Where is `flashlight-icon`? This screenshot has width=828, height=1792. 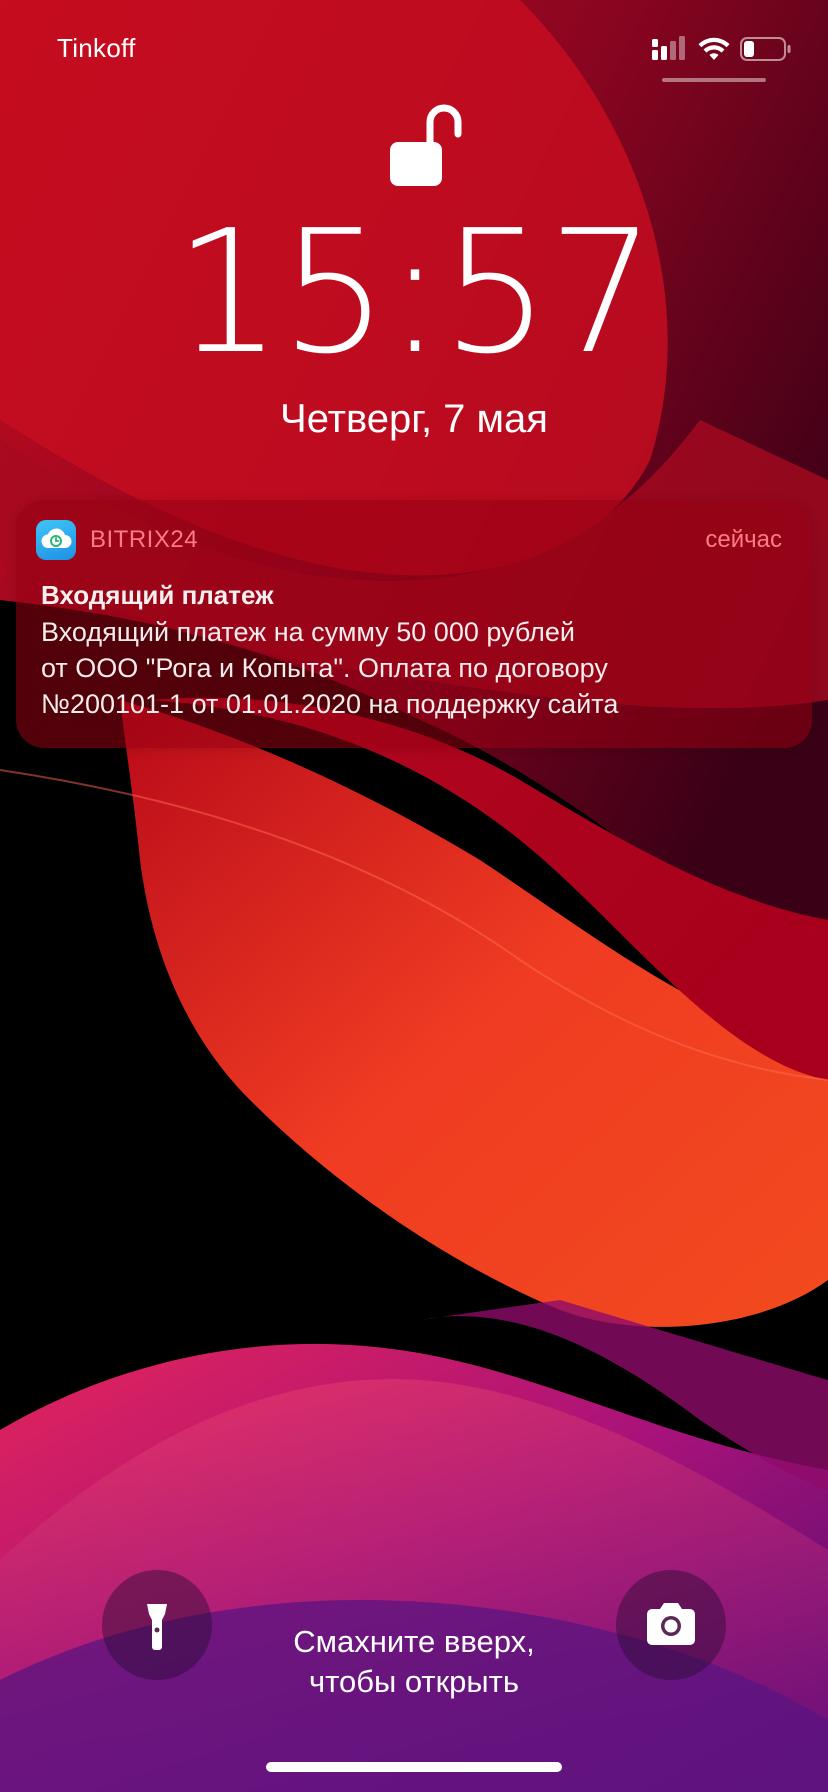 flashlight-icon is located at coordinates (157, 1627).